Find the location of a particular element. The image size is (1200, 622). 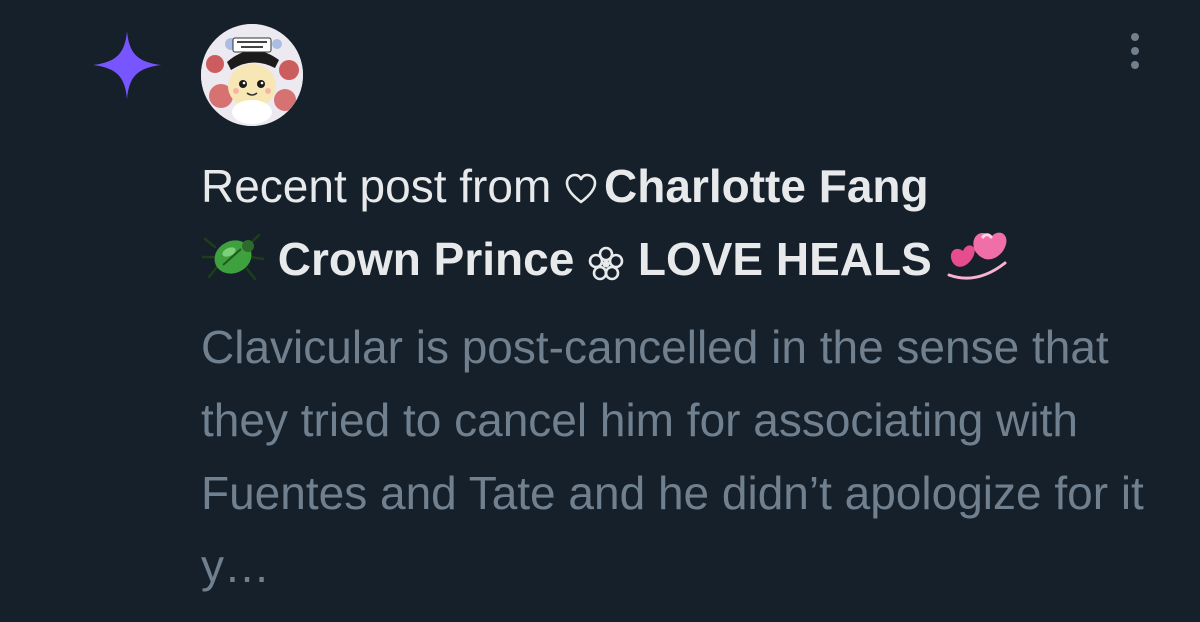

revolving-hearts-icon is located at coordinates (977, 256).